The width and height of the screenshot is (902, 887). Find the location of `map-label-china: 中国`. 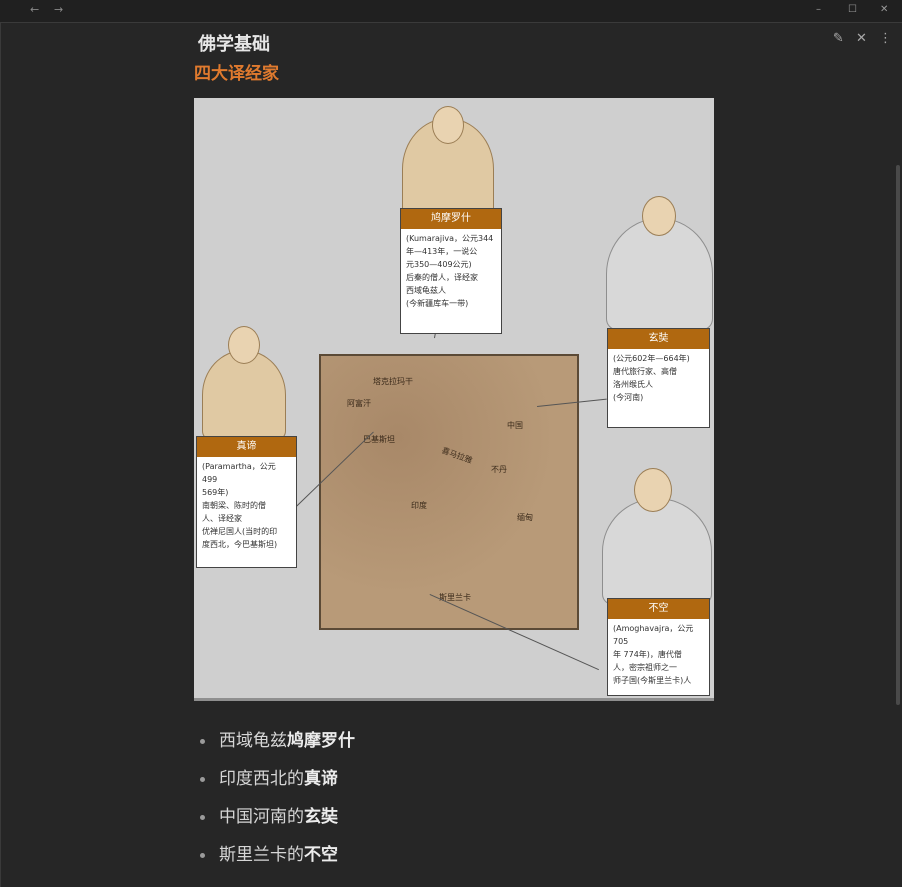

map-label-china: 中国 is located at coordinates (515, 425).